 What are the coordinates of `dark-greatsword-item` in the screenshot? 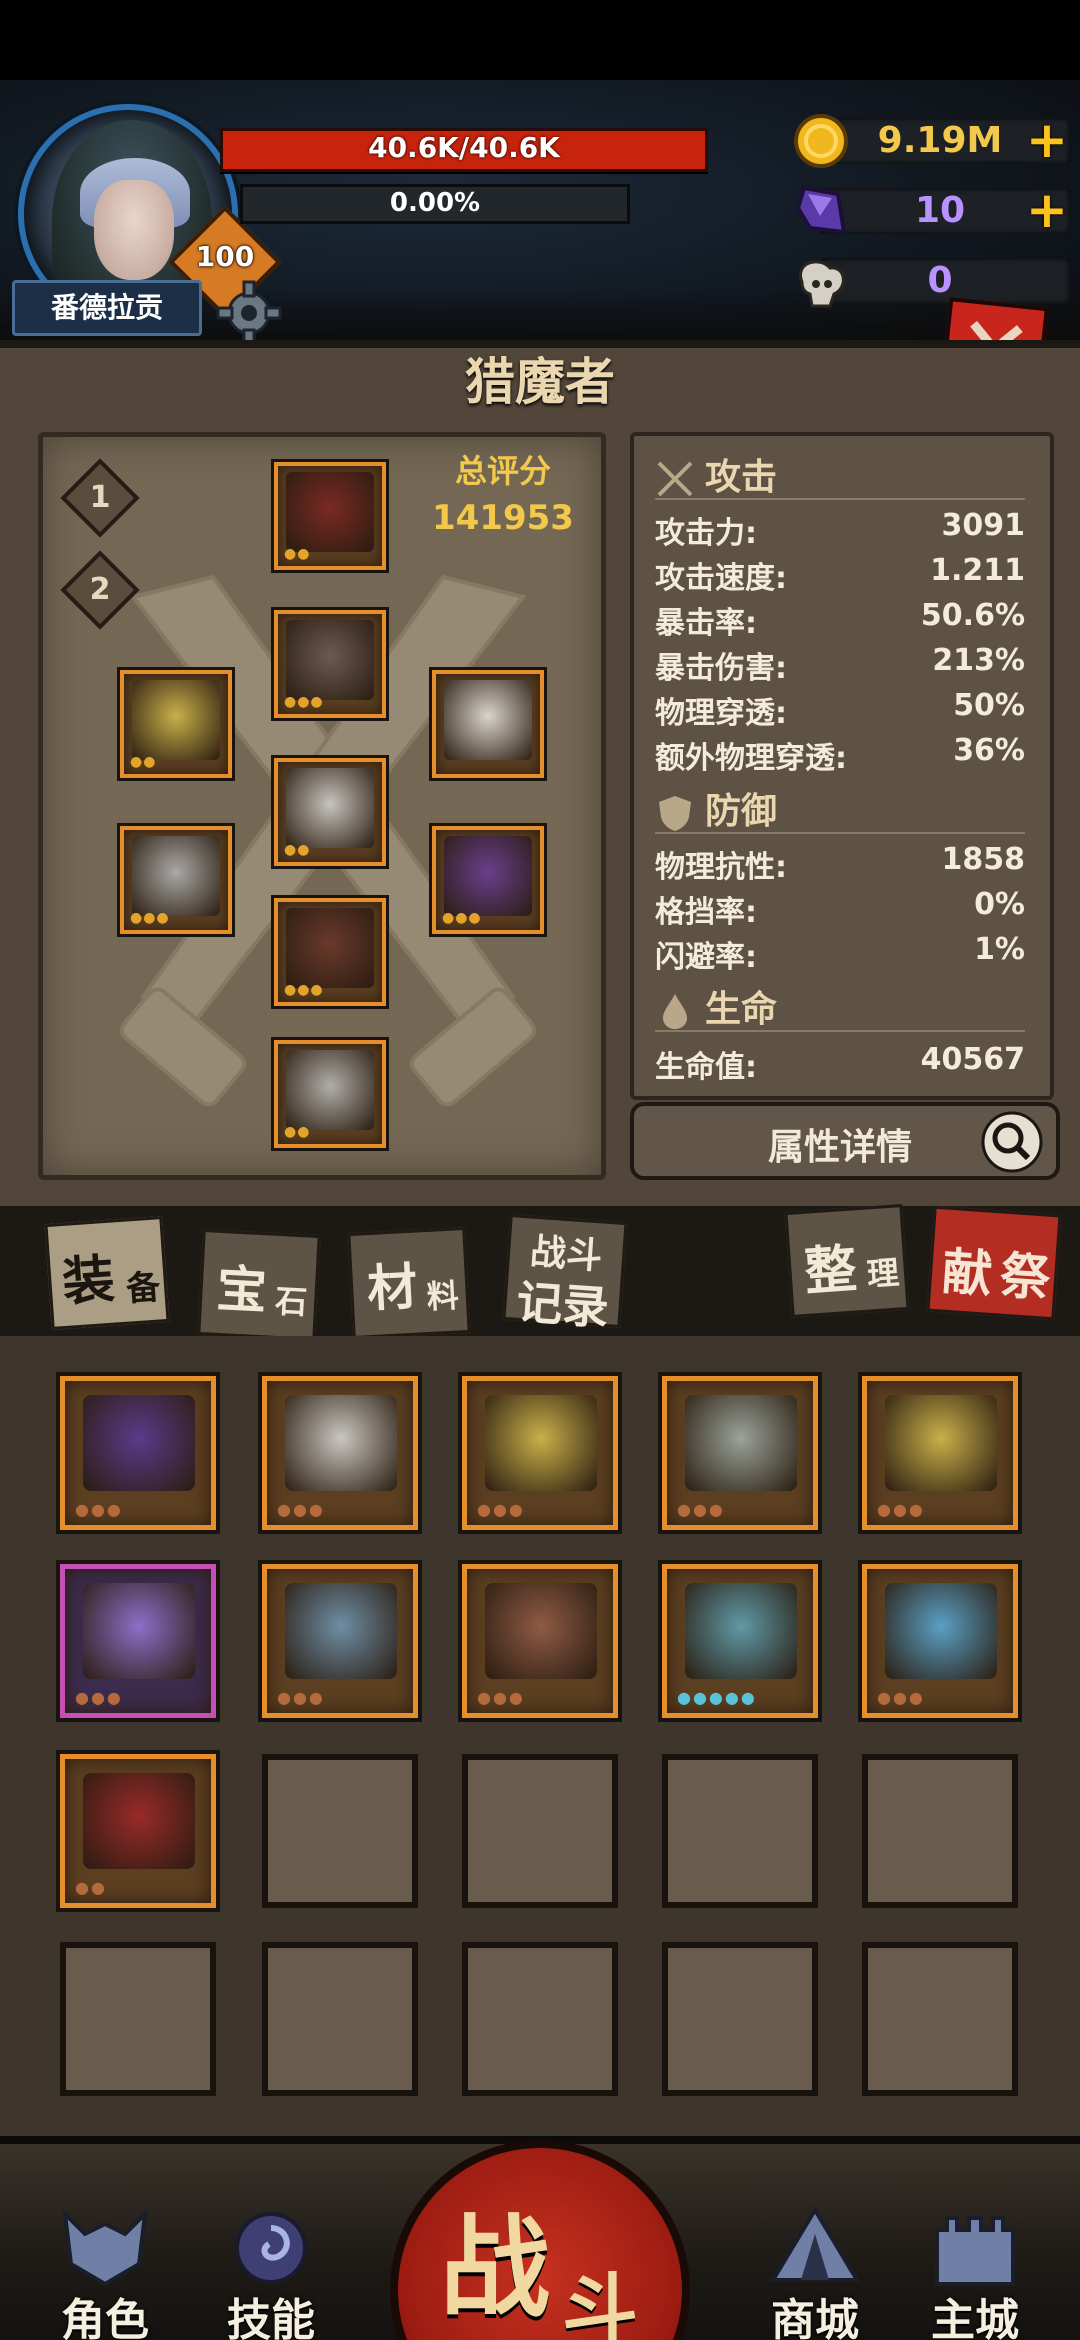 It's located at (139, 1443).